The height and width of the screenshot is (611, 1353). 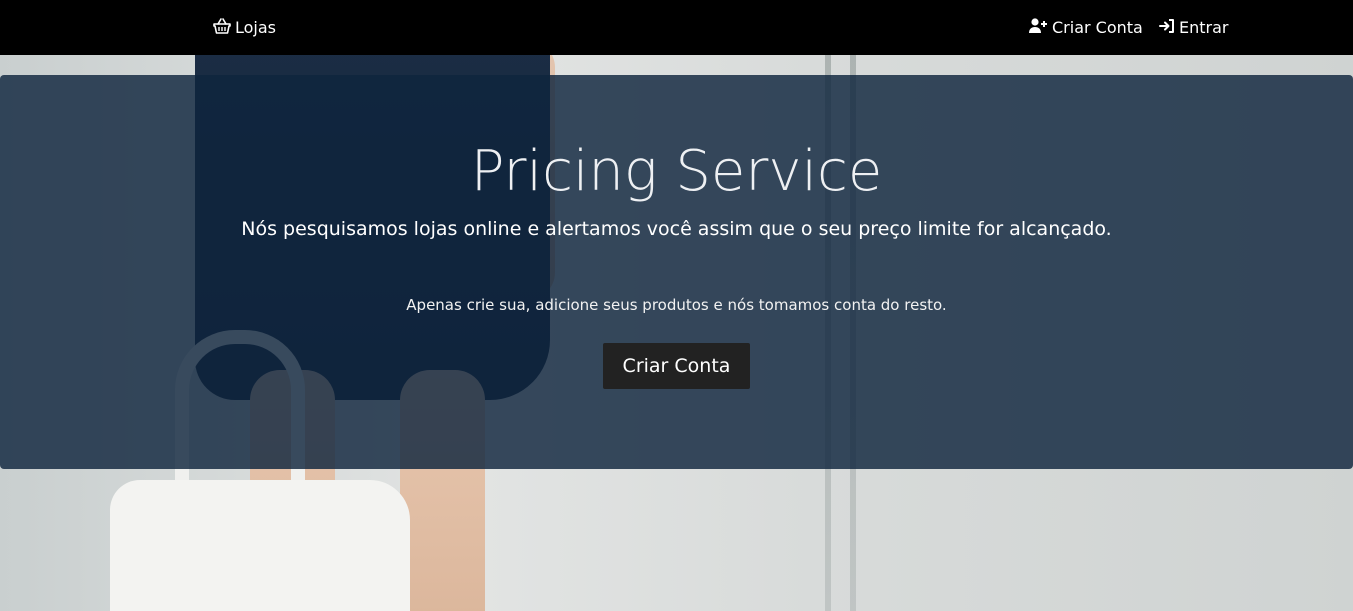 I want to click on nav-login-link: Entrar, so click(x=1193, y=27).